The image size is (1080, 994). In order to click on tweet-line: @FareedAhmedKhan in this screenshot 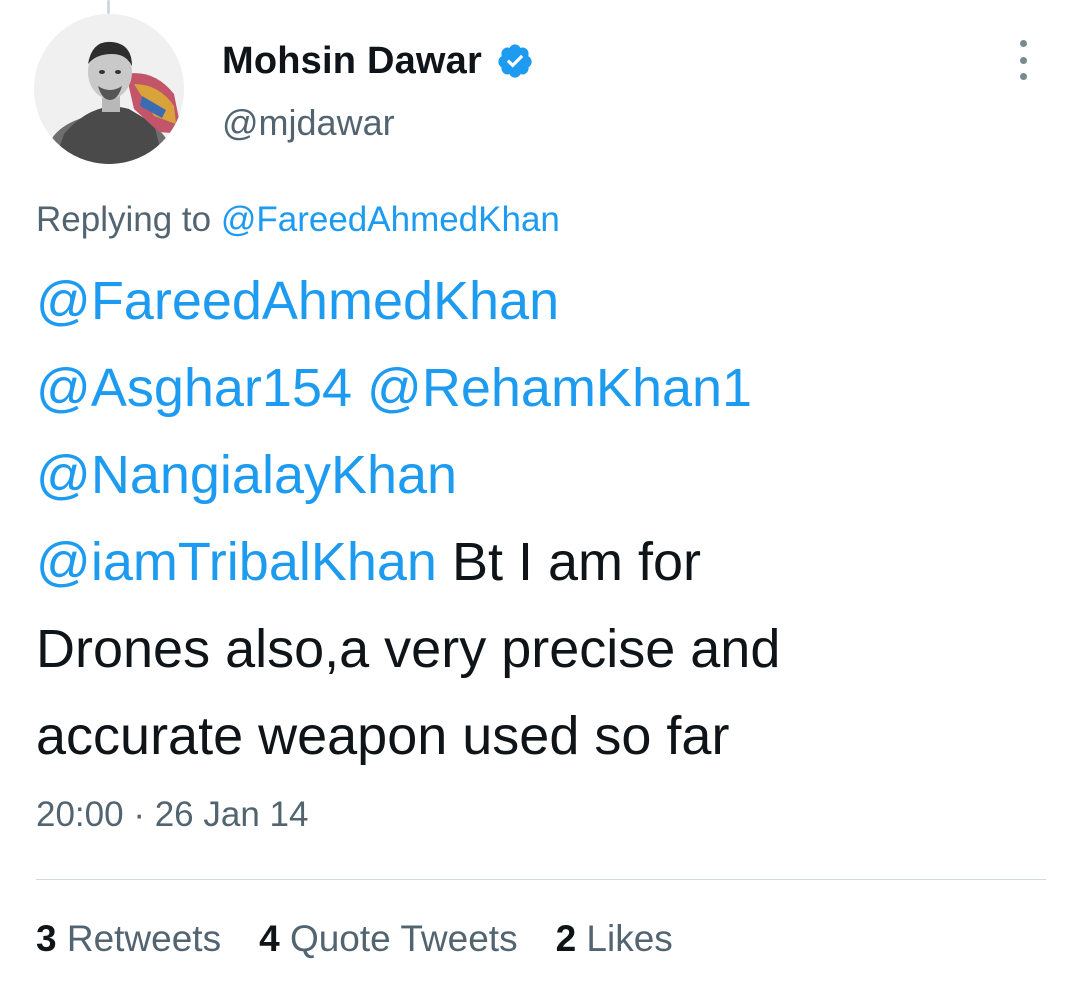, I will do `click(541, 301)`.